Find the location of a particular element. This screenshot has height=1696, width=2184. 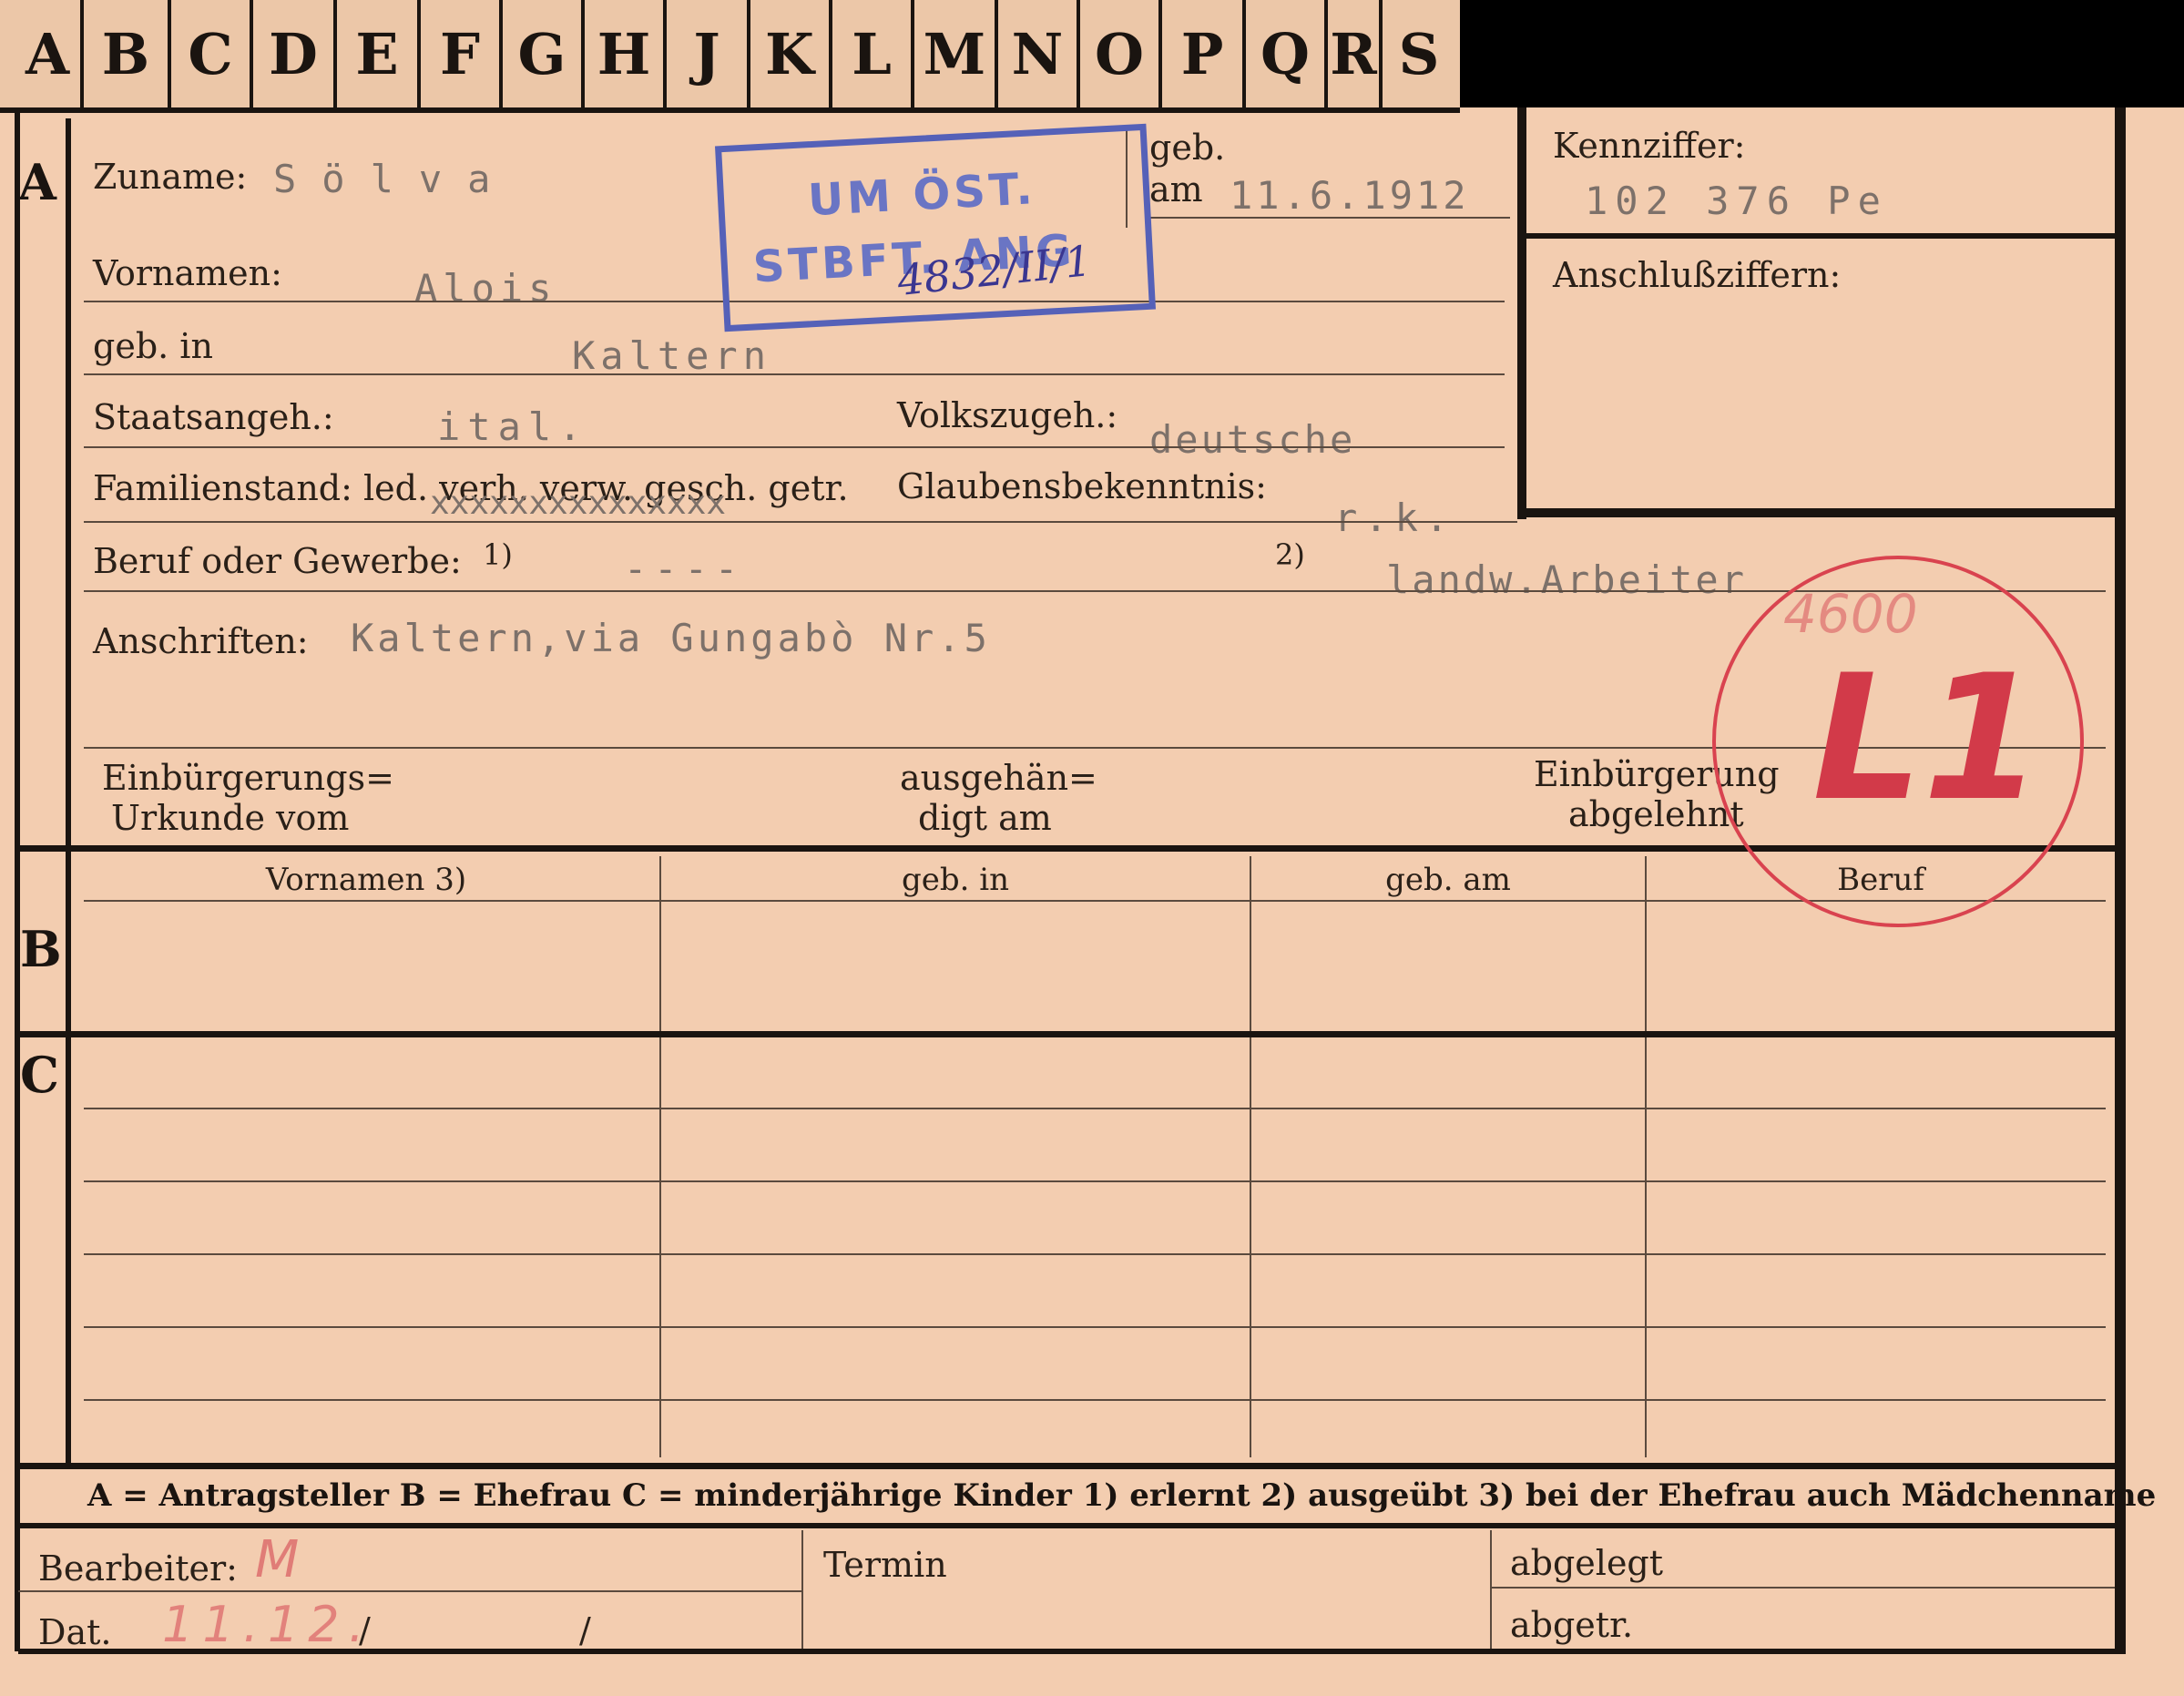

dat-label: Dat. is located at coordinates (75, 1632).